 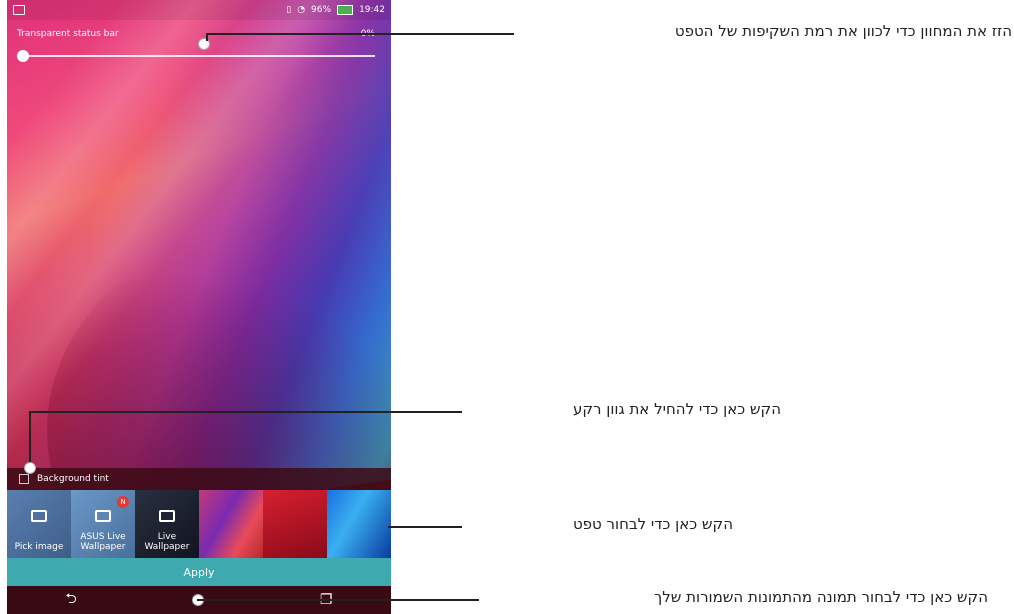 I want to click on callout-line-wallpaper, so click(x=425, y=527).